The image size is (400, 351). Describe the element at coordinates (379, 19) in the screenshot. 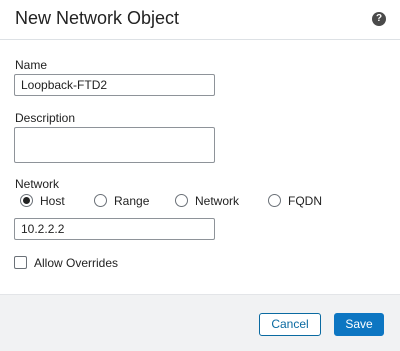

I see `question-circle-icon: ?` at that location.